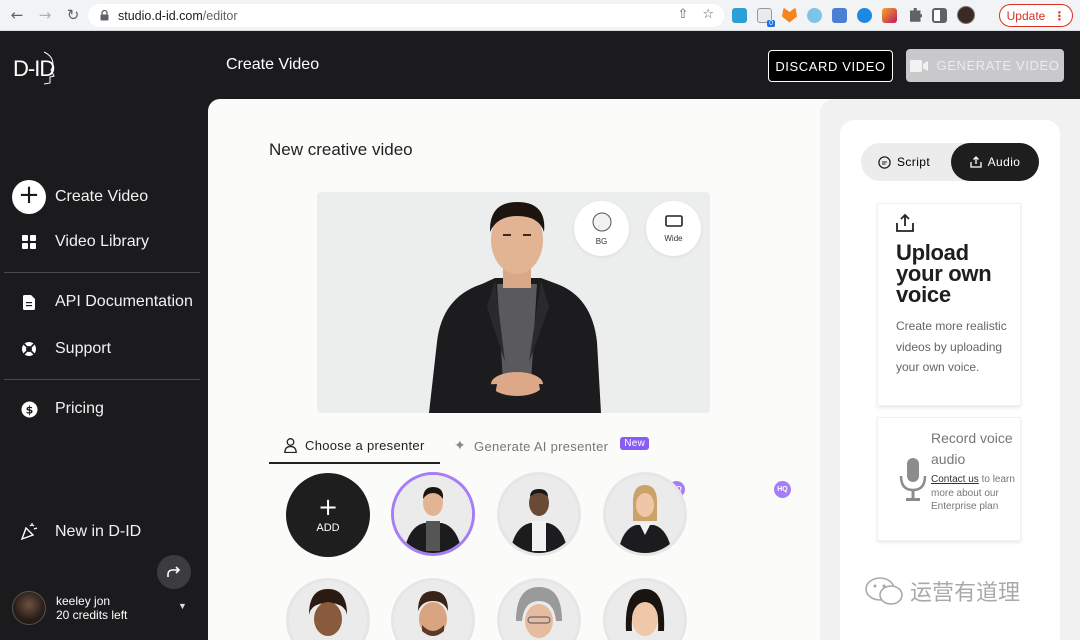 The width and height of the screenshot is (1080, 640). I want to click on watermark-text: 运营有道理, so click(965, 593).